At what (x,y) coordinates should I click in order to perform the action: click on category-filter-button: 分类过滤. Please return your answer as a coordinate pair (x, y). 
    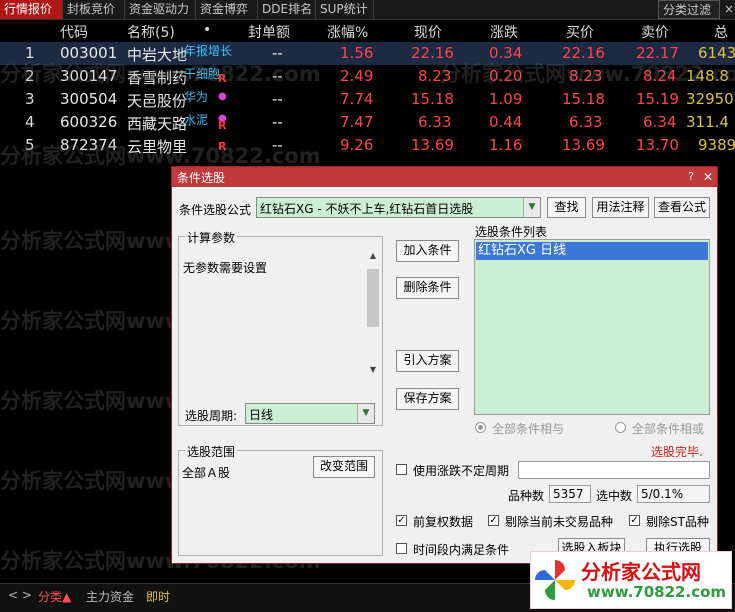
    Looking at the image, I should click on (689, 9).